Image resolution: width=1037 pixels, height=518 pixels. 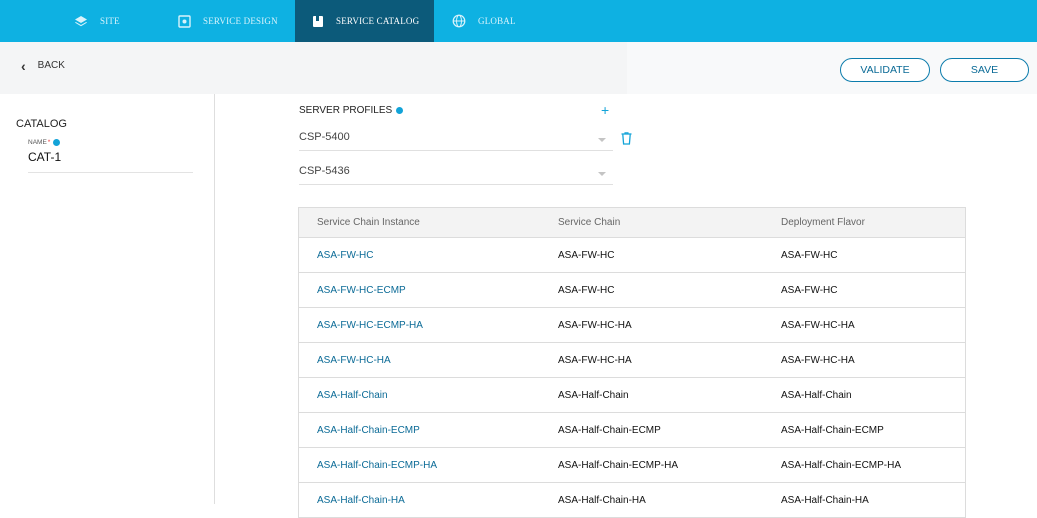 I want to click on back-button: ‹ BACK, so click(x=43, y=65).